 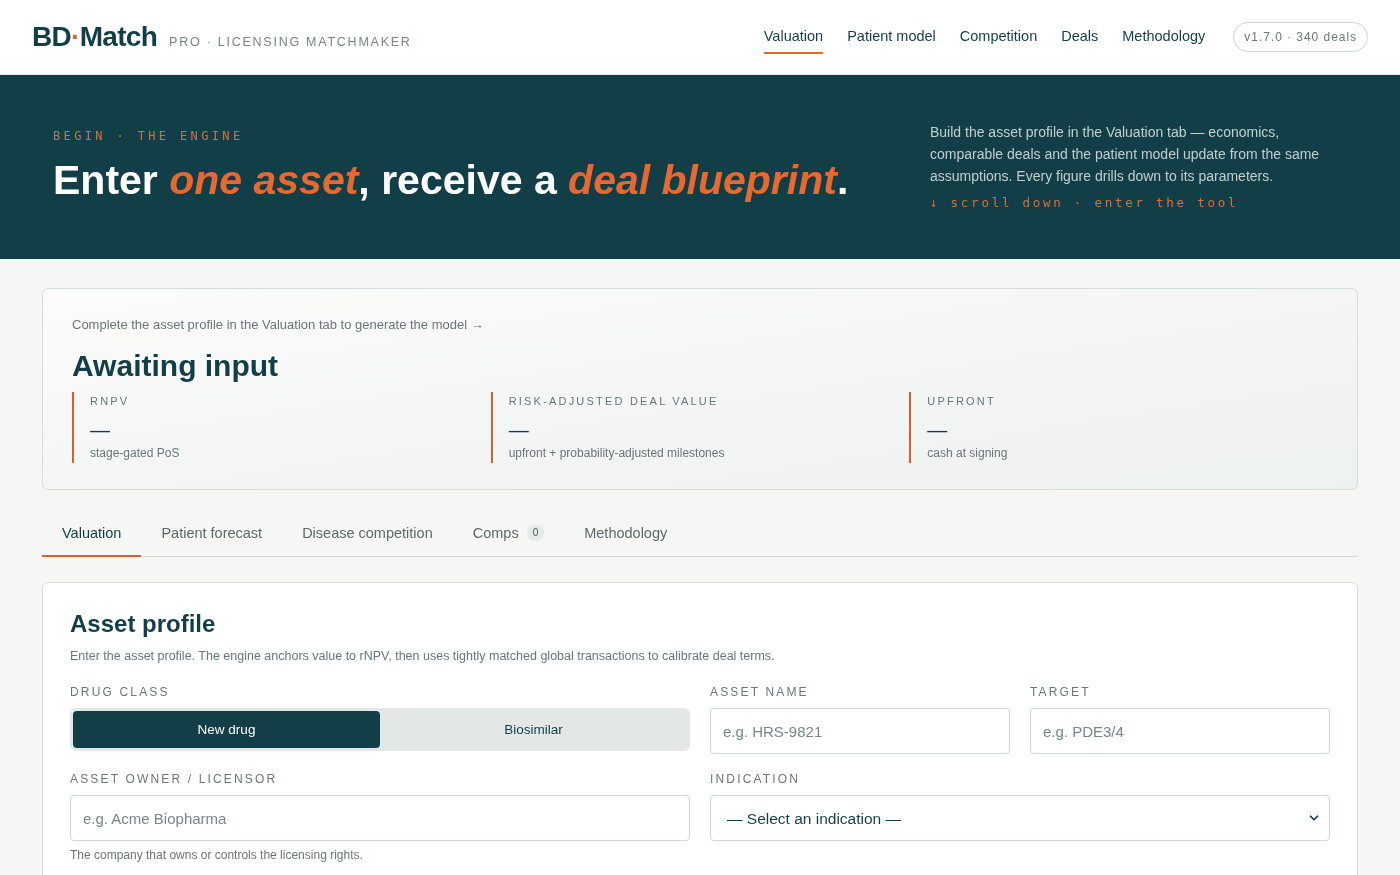 What do you see at coordinates (451, 181) in the screenshot?
I see `hero-headline: Enter one asset, receive a deal blueprint.` at bounding box center [451, 181].